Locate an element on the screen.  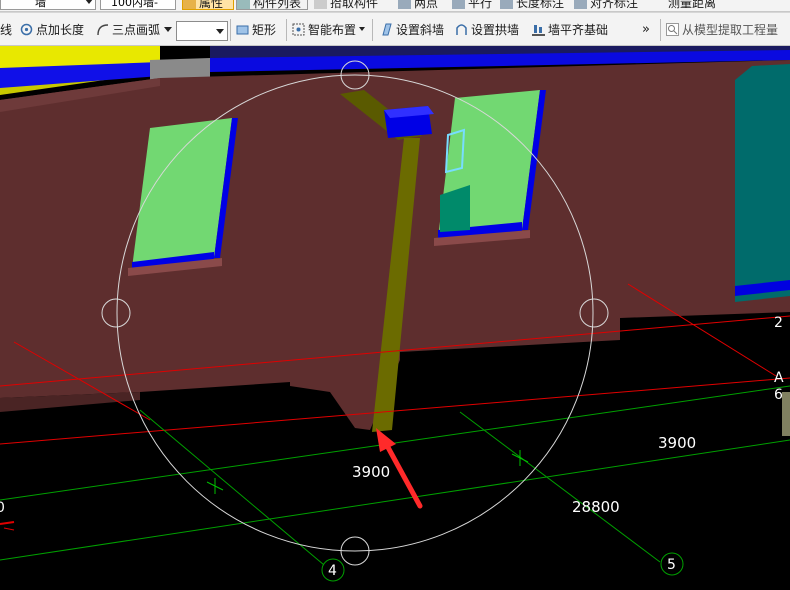
measure-distance-button: 测量距离 is located at coordinates (692, 5).